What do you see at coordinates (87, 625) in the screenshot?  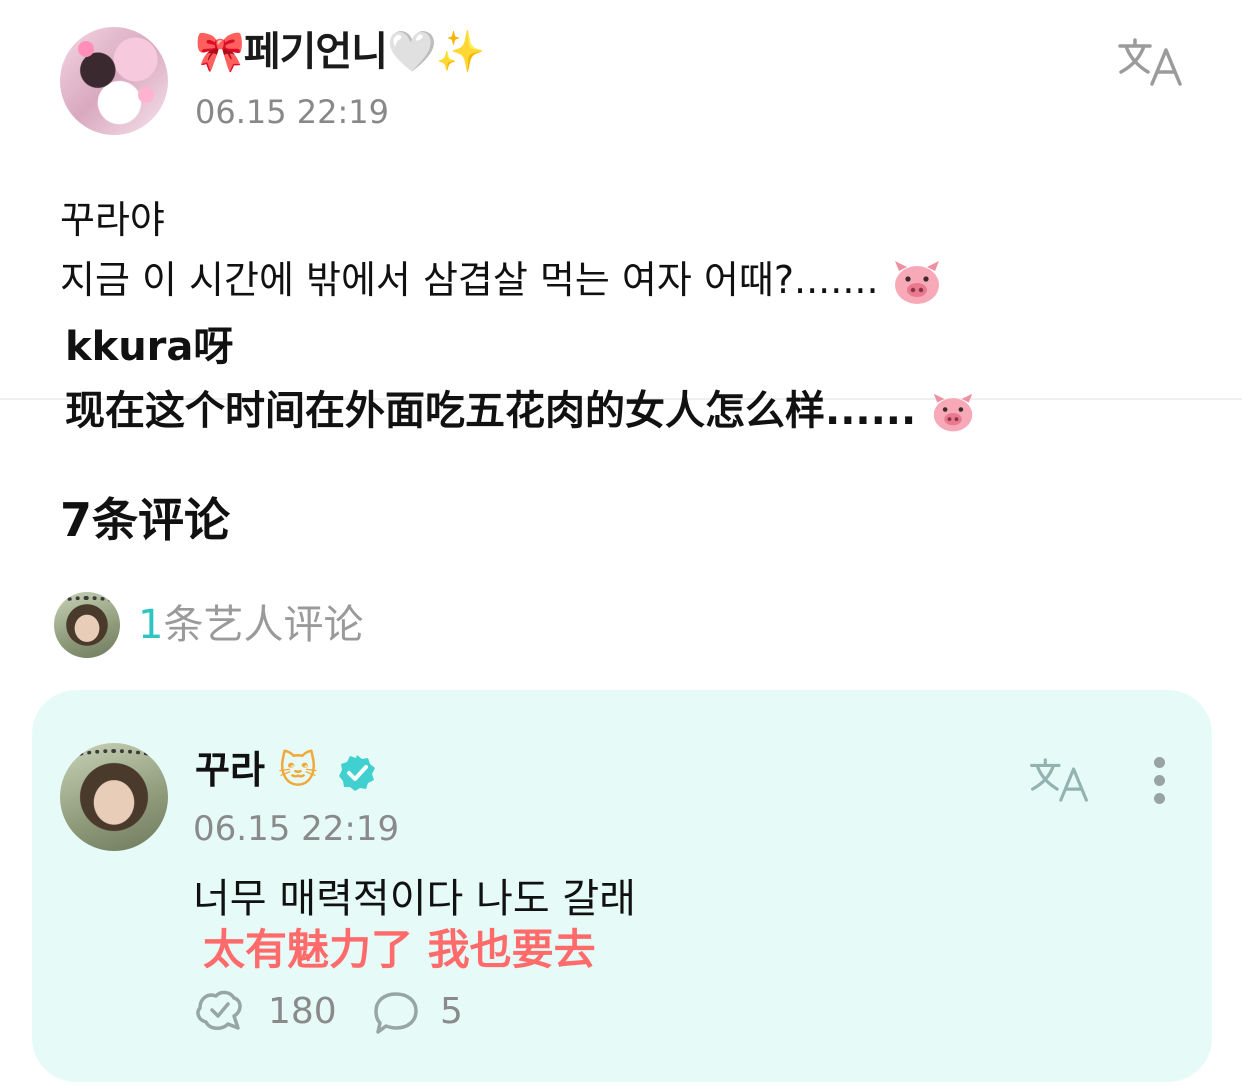 I see `artist-avatar` at bounding box center [87, 625].